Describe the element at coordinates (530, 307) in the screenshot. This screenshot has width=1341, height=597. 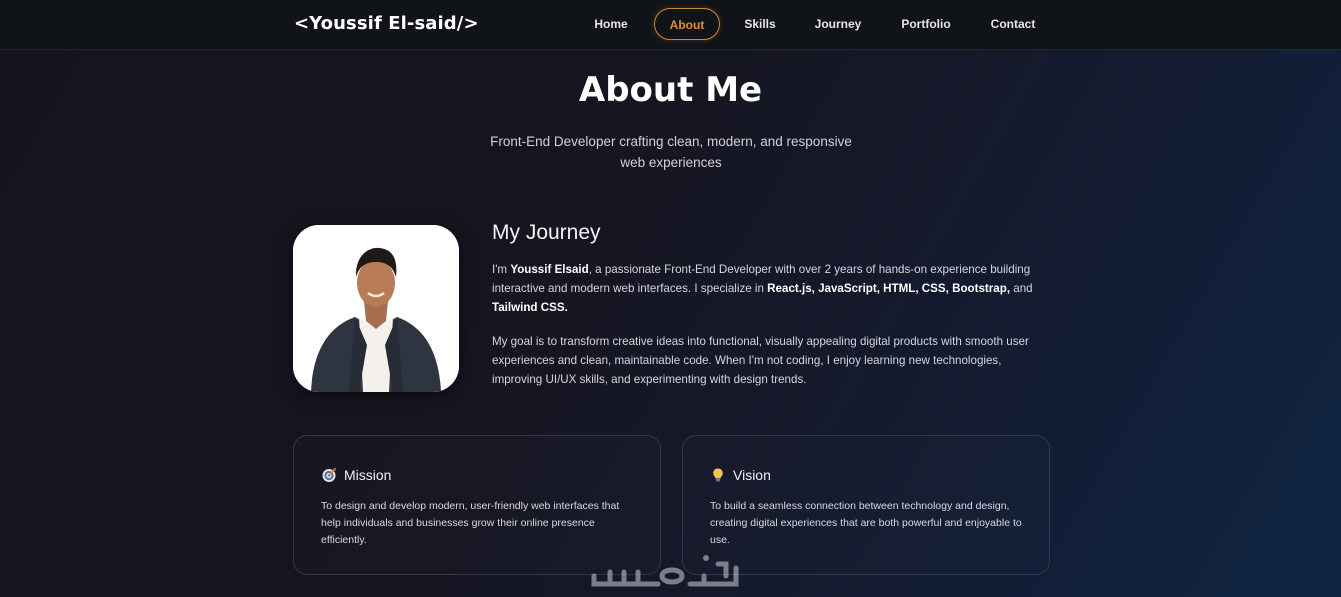
I see `skills-highlight-last: Tailwind CSS.` at that location.